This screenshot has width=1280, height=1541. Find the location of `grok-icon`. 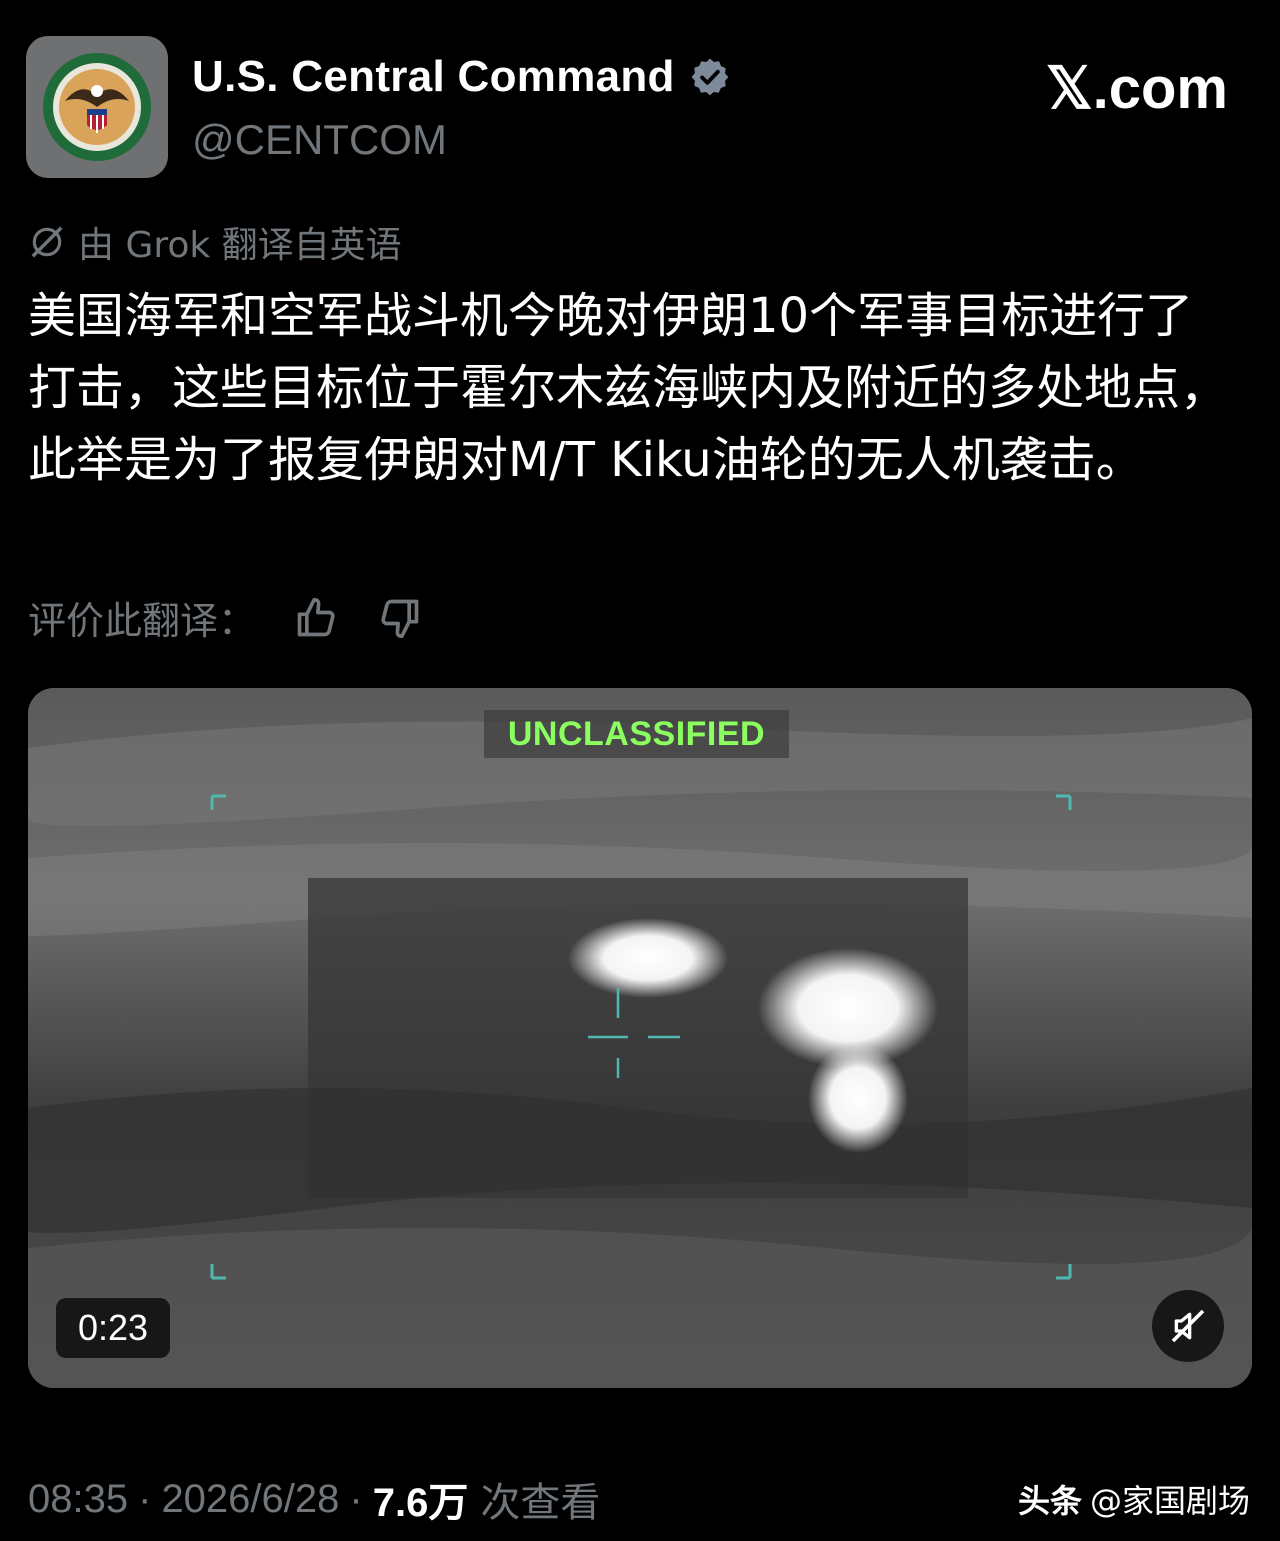

grok-icon is located at coordinates (47, 242).